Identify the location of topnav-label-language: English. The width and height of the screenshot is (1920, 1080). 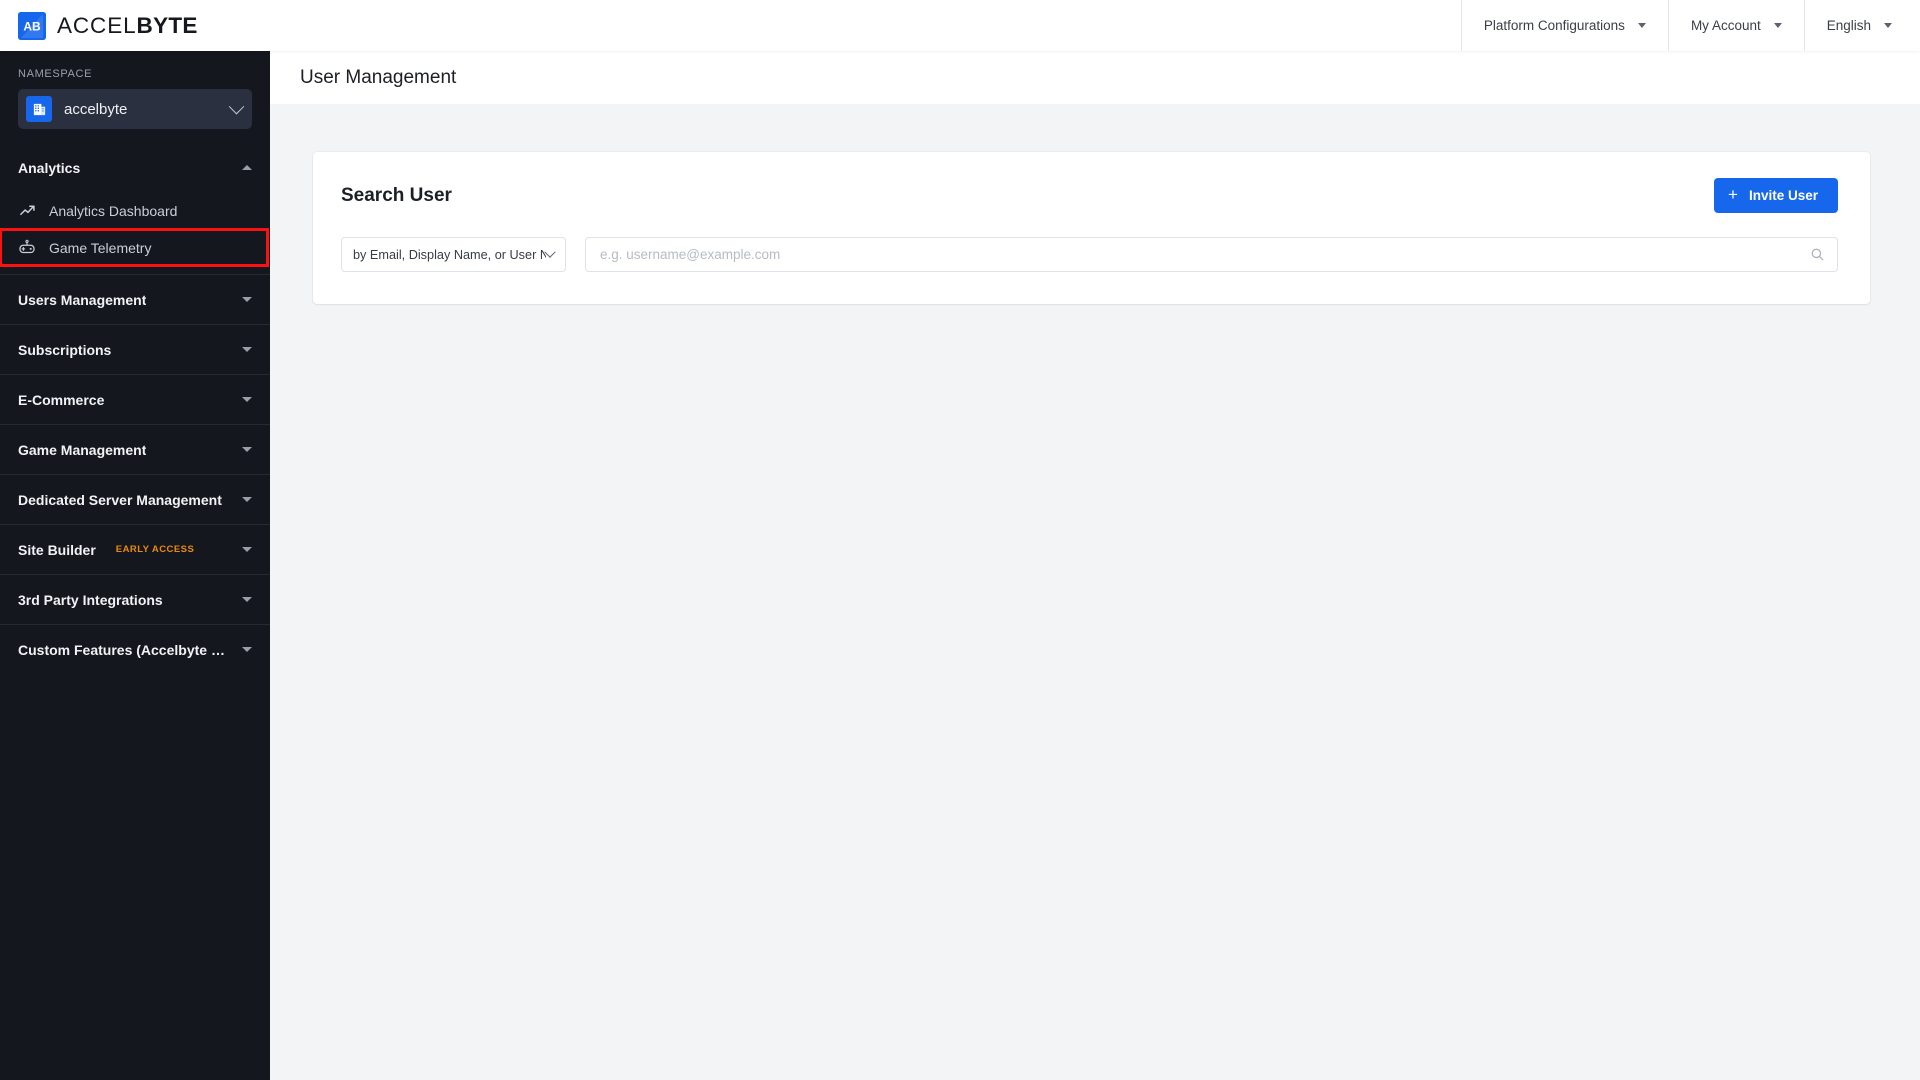
(1848, 25).